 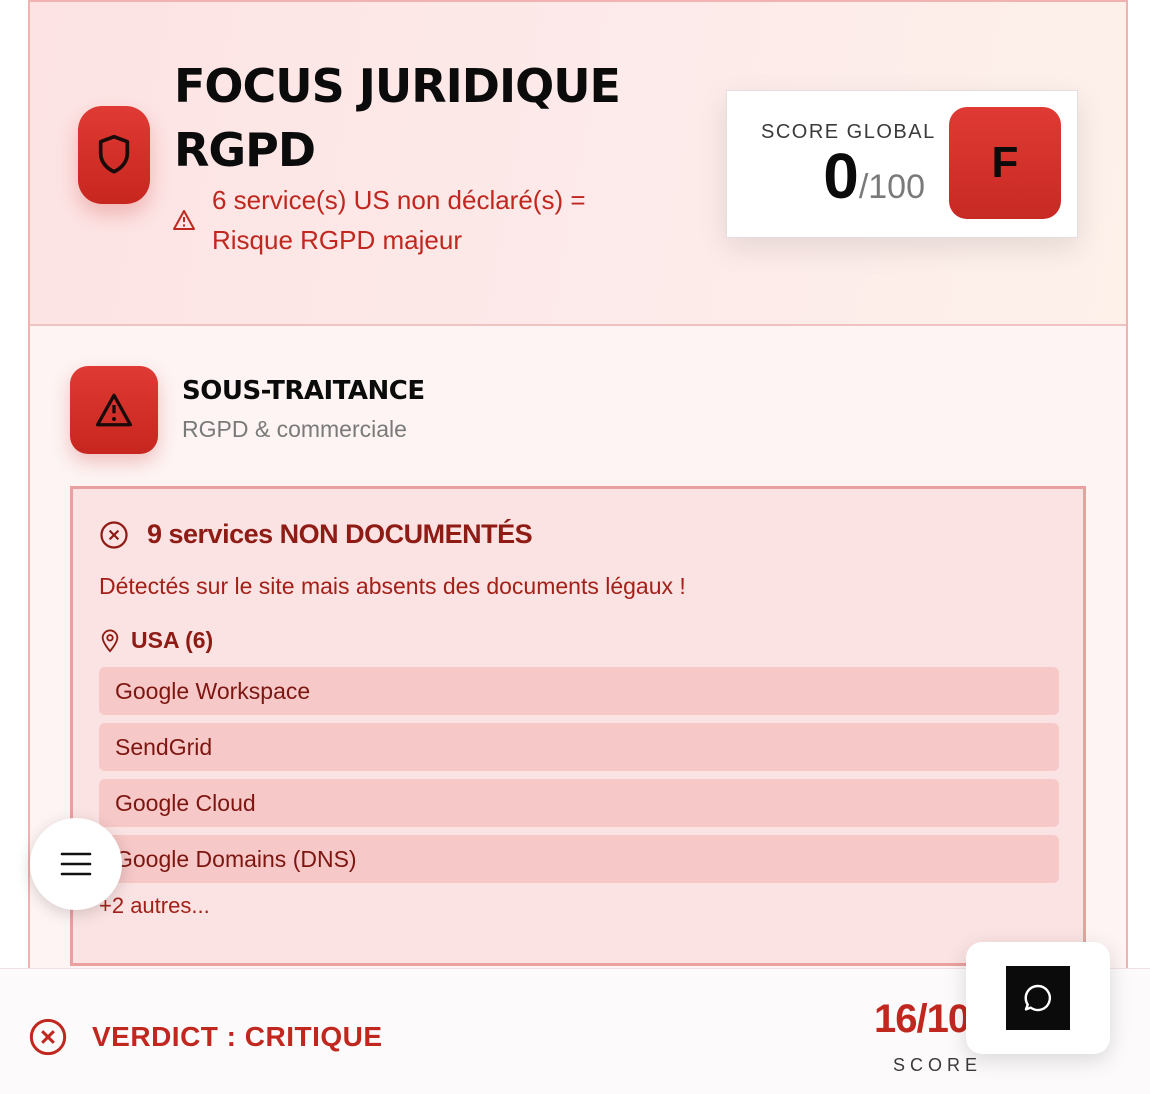 I want to click on service-item: Google Cloud, so click(x=579, y=803).